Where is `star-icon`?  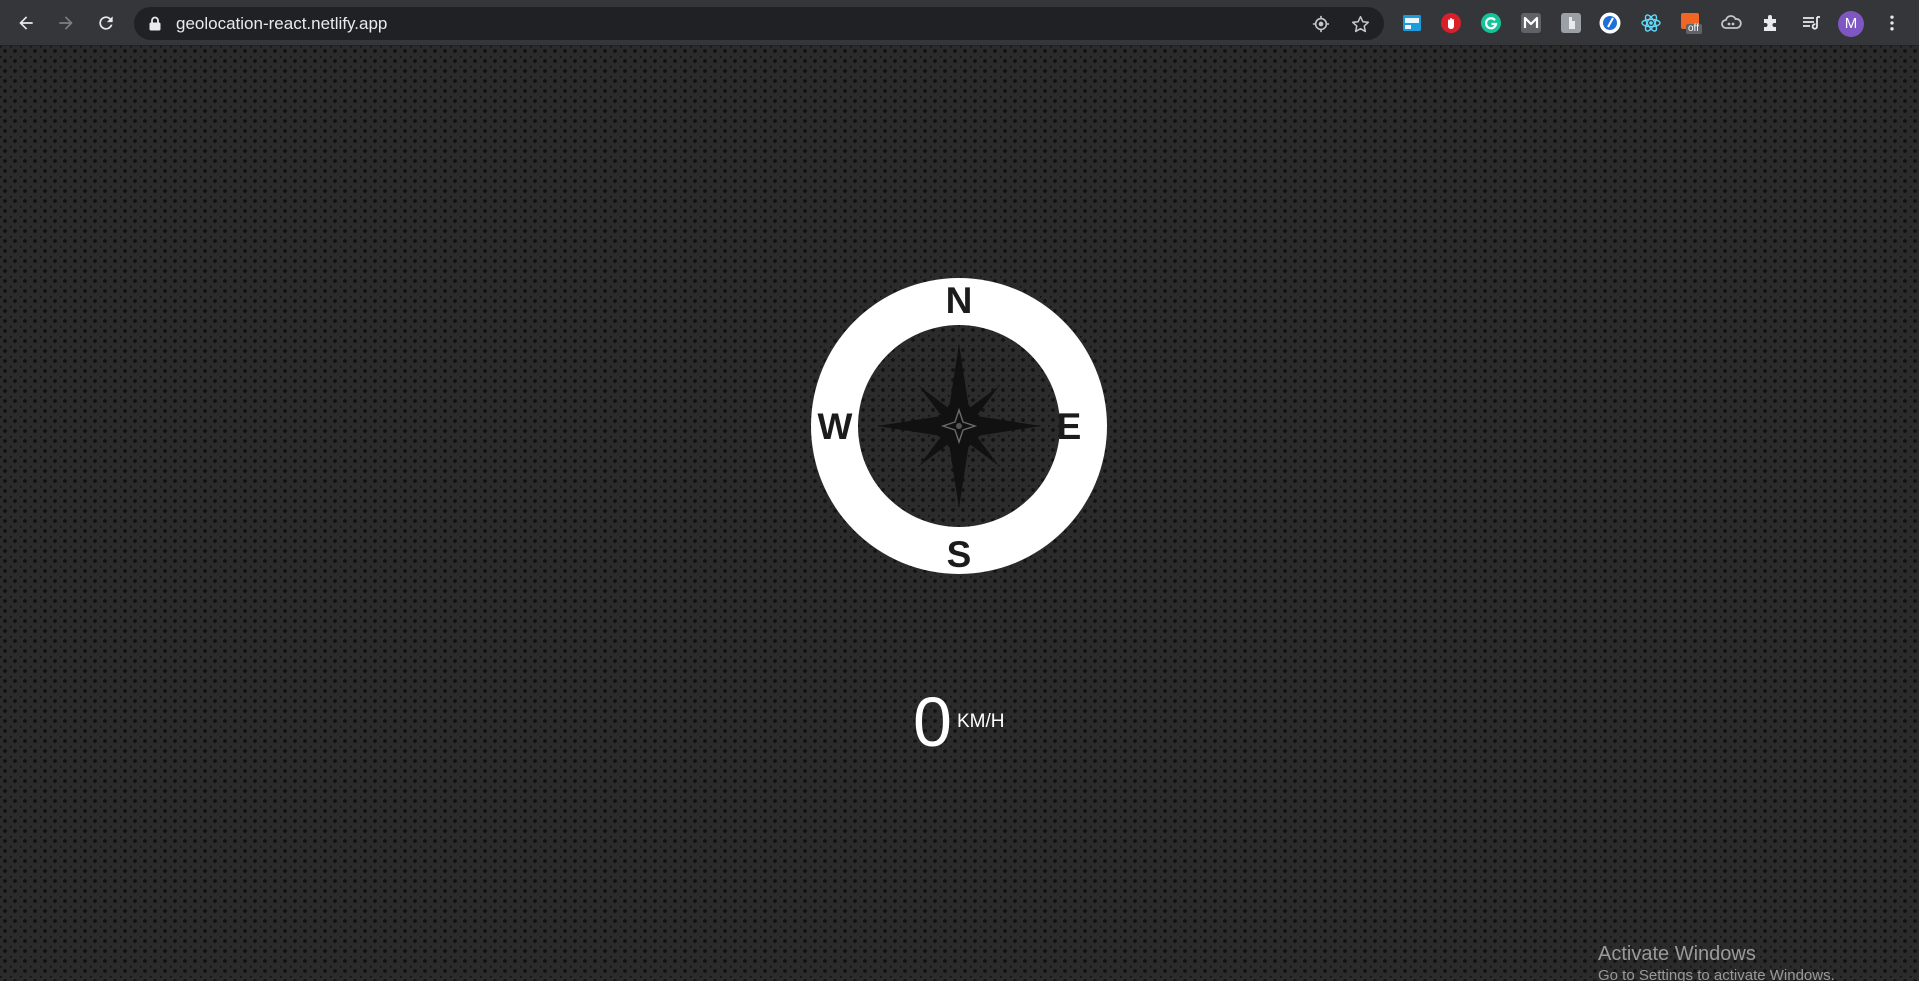 star-icon is located at coordinates (1360, 23).